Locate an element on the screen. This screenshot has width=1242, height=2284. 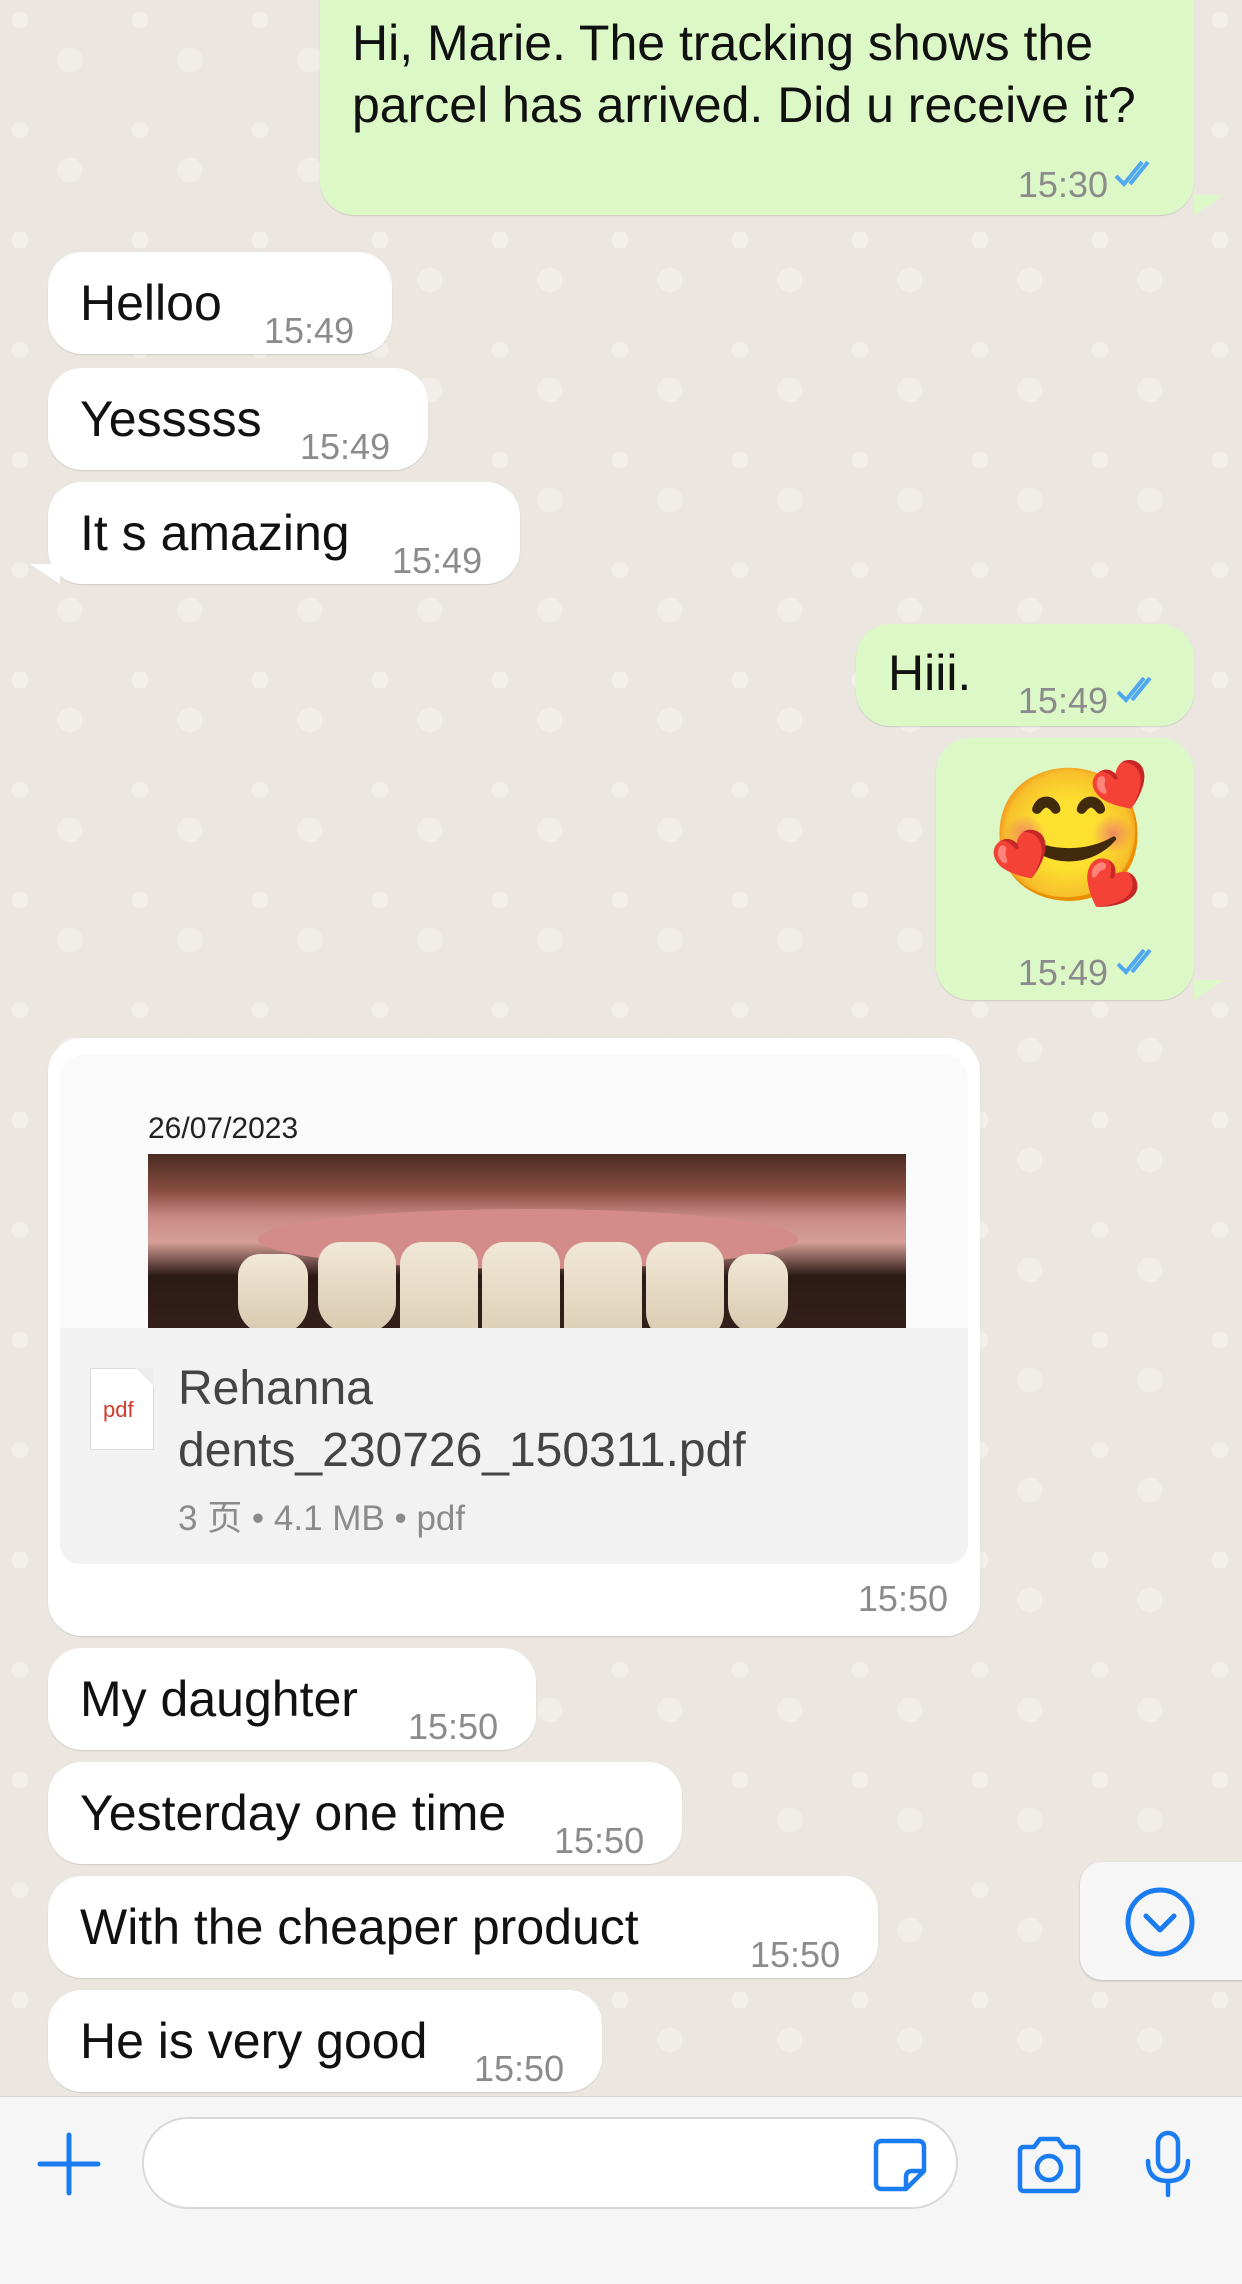
message-outgoing-emoji: 🥰 15:49 is located at coordinates (1065, 869).